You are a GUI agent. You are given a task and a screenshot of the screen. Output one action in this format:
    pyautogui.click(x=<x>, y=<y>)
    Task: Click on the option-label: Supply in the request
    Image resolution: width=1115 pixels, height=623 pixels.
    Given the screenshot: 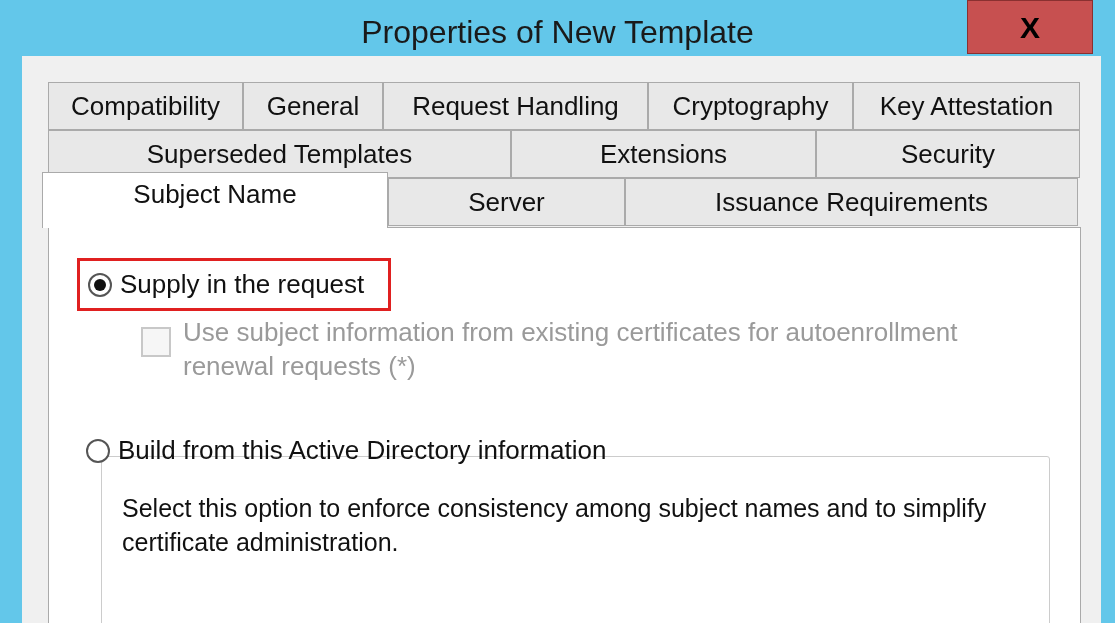 What is the action you would take?
    pyautogui.click(x=242, y=284)
    